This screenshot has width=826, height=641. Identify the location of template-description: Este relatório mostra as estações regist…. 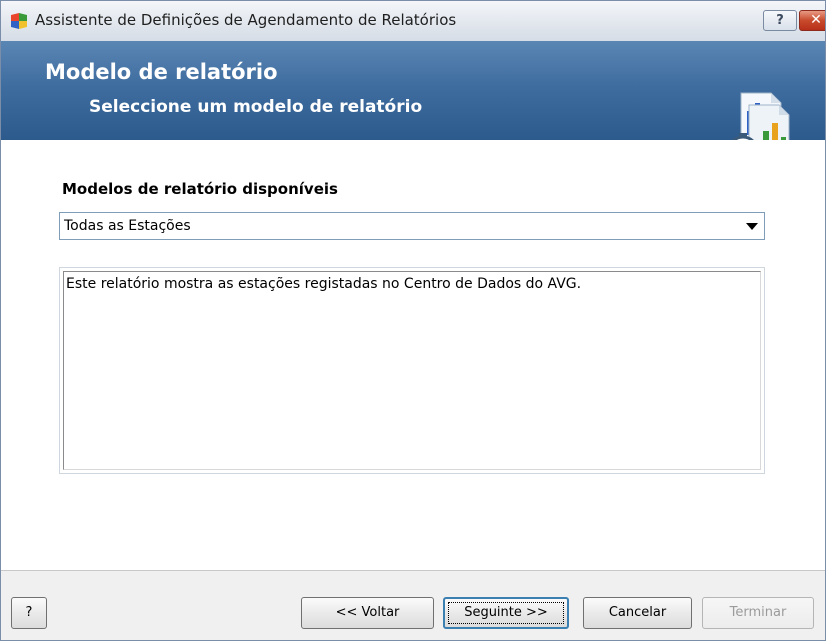
(324, 284).